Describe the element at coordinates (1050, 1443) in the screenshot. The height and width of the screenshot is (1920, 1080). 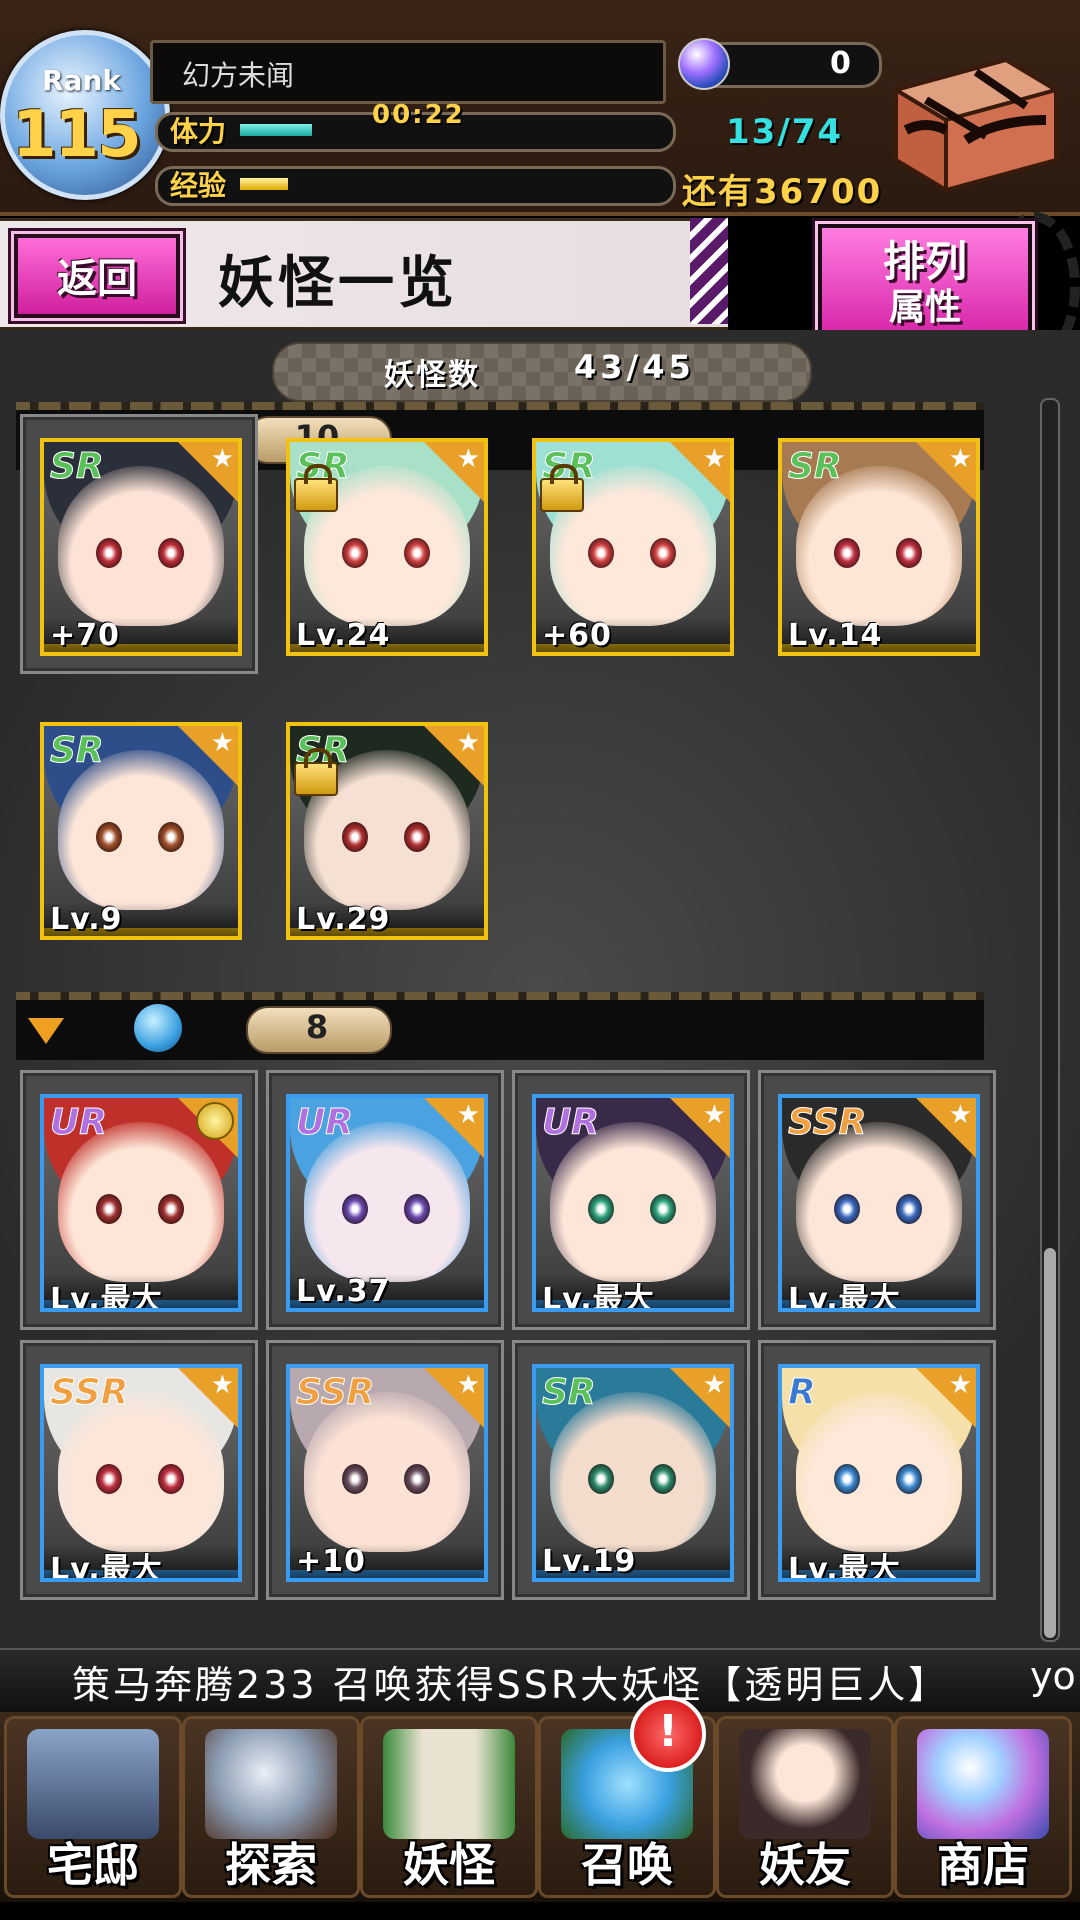
I see `scrollbar-thumb` at that location.